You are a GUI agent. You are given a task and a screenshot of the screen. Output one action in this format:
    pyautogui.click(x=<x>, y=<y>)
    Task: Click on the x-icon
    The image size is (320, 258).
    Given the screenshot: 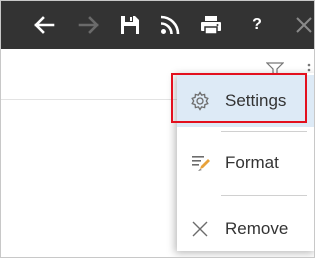 What is the action you would take?
    pyautogui.click(x=200, y=229)
    